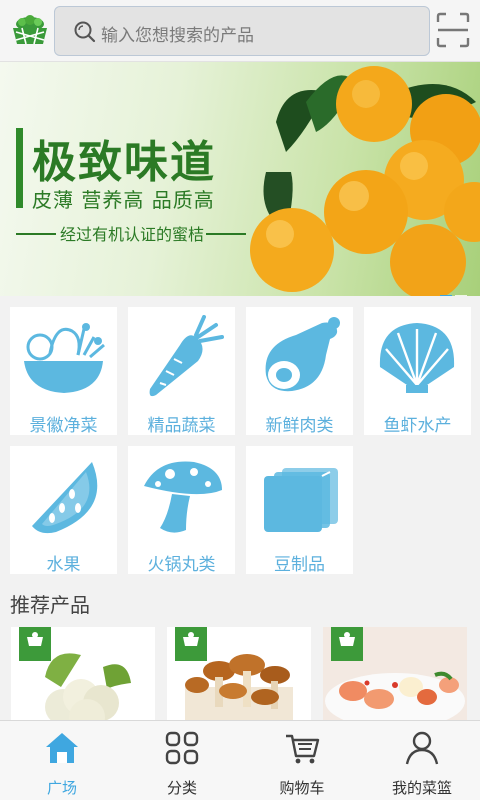 The width and height of the screenshot is (480, 800). I want to click on oranges-image, so click(365, 181).